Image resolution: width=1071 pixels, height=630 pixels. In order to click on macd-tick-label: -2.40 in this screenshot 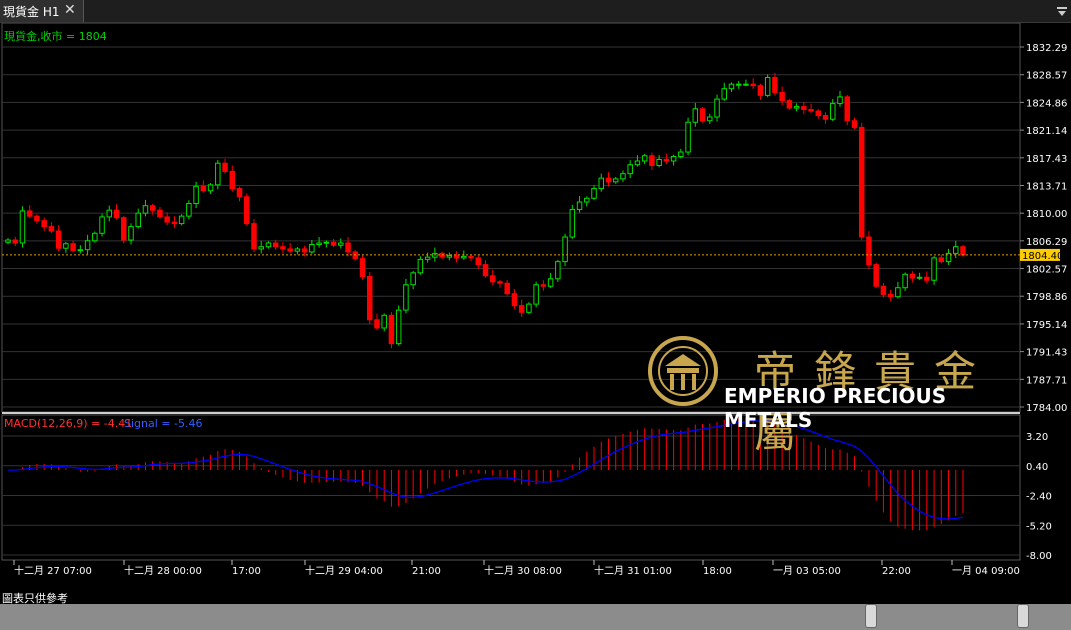, I will do `click(1039, 497)`.